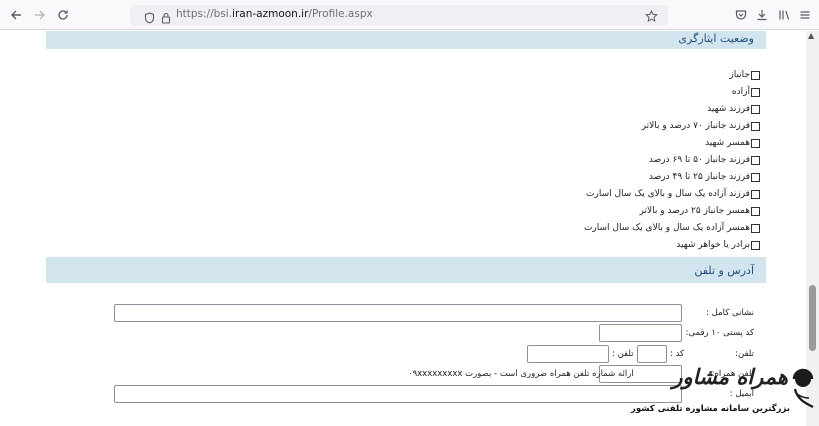 The image size is (819, 426). What do you see at coordinates (732, 143) in the screenshot?
I see `checkbox-option-5: همسر شهید` at bounding box center [732, 143].